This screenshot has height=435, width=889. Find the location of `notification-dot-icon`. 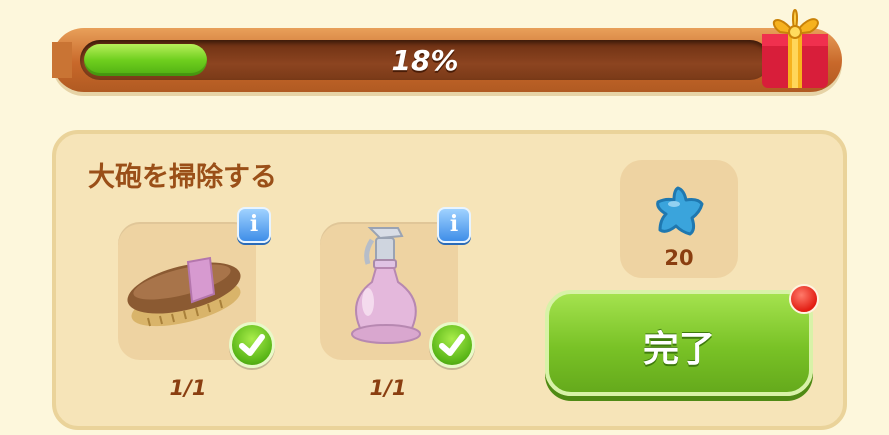

notification-dot-icon is located at coordinates (804, 299).